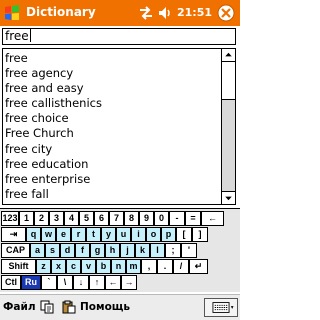  Describe the element at coordinates (161, 218) in the screenshot. I see `key-0: 0` at that location.